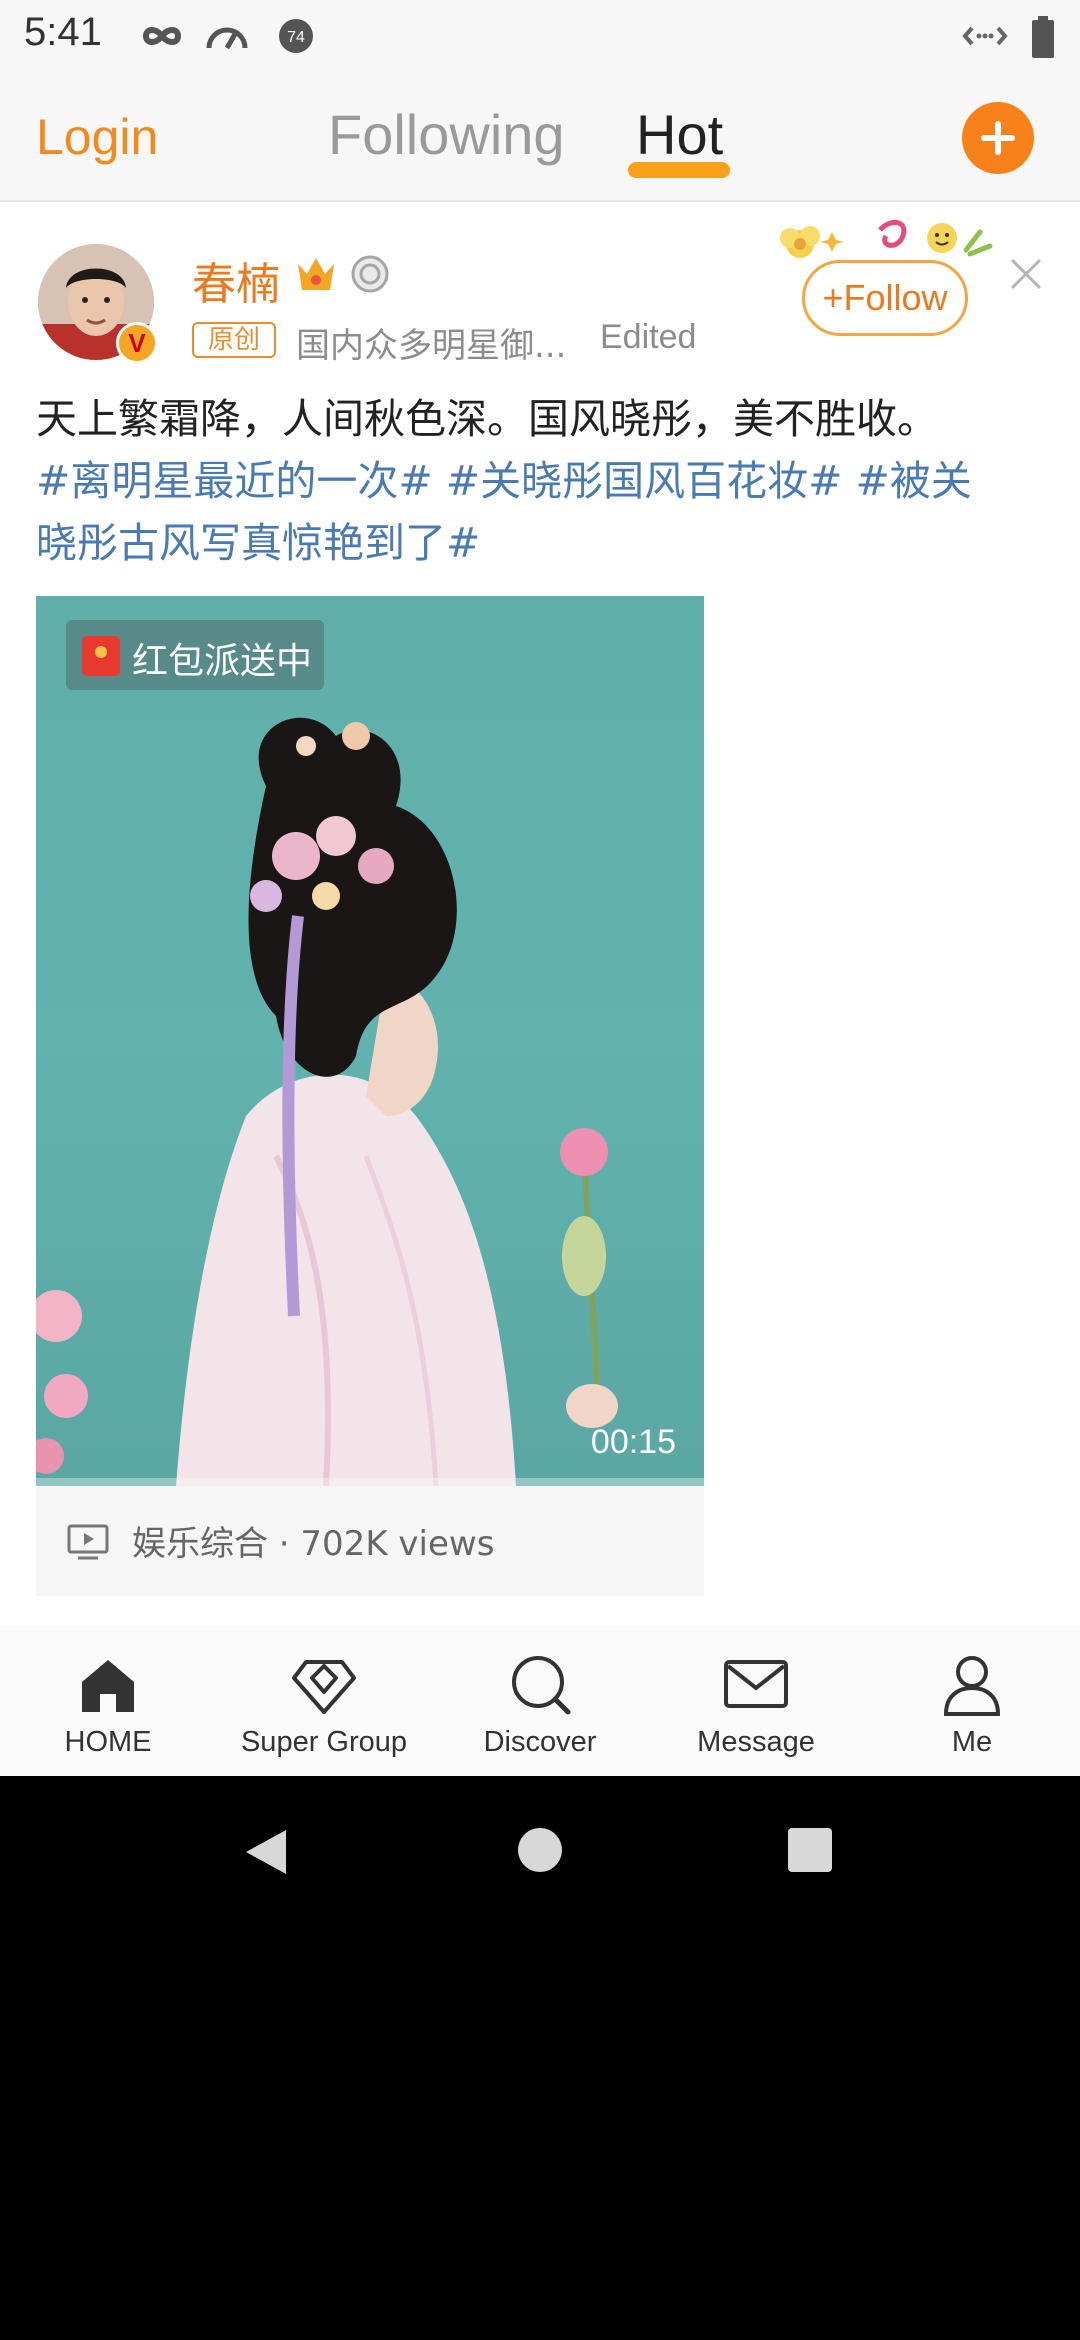 The image size is (1080, 2340). I want to click on follow-plus-icon: +, so click(833, 297).